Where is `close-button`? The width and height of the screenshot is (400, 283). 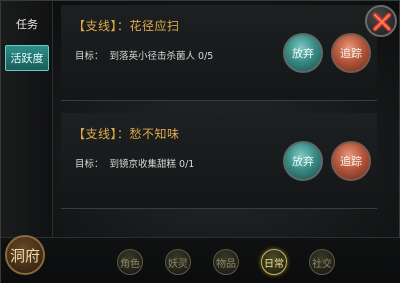 close-button is located at coordinates (381, 21).